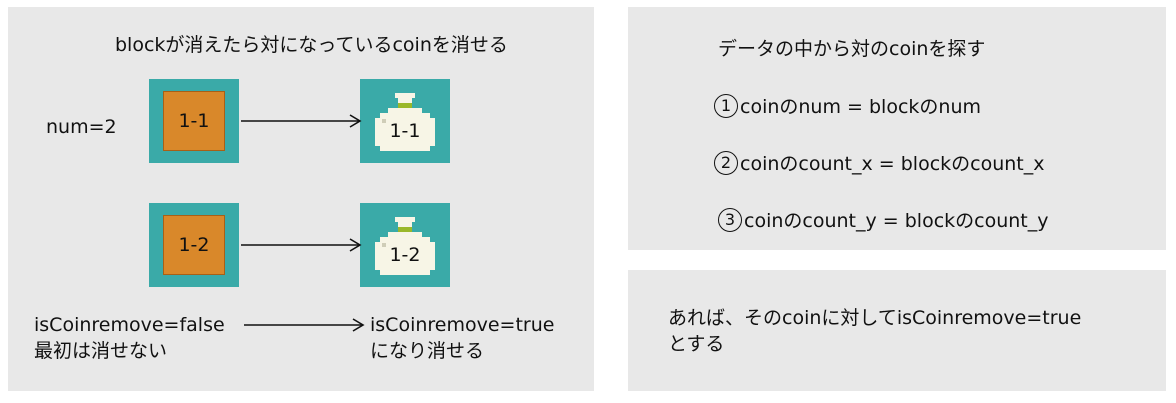 The width and height of the screenshot is (1176, 403). What do you see at coordinates (896, 221) in the screenshot?
I see `condition-3-text: coinのcount_y = blockのcount_y` at bounding box center [896, 221].